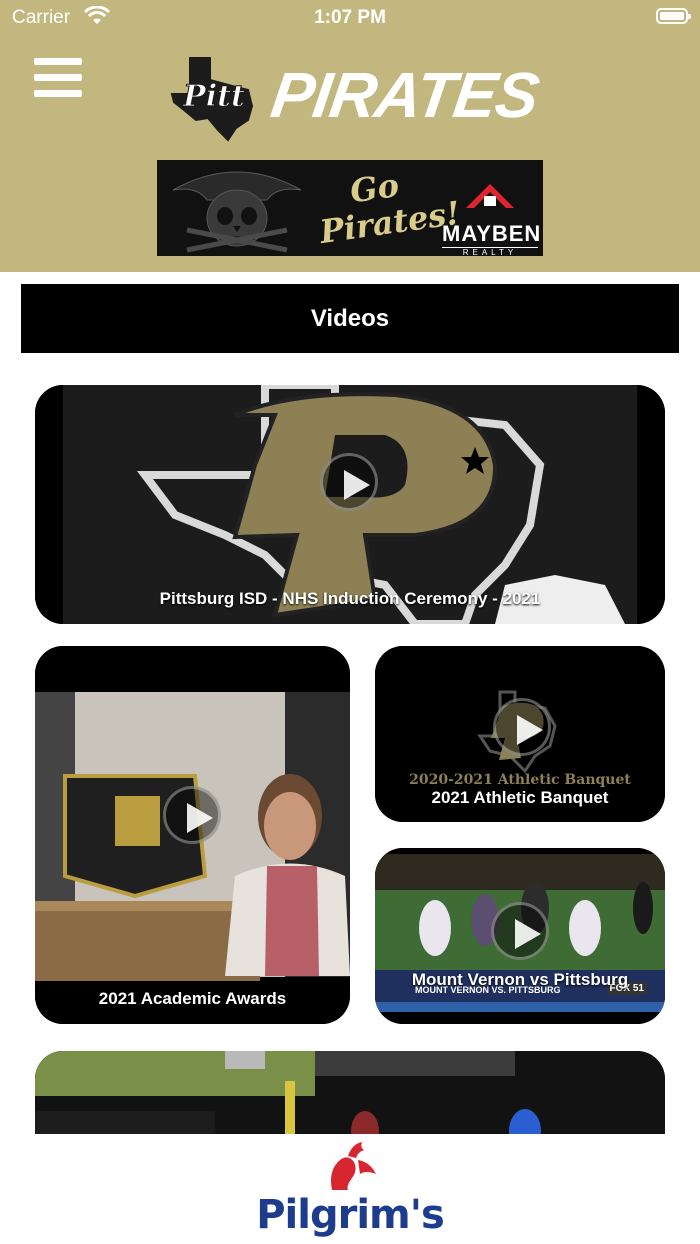 The height and width of the screenshot is (1244, 700). What do you see at coordinates (350, 1215) in the screenshot?
I see `sponsor-name: Pilgrim's` at bounding box center [350, 1215].